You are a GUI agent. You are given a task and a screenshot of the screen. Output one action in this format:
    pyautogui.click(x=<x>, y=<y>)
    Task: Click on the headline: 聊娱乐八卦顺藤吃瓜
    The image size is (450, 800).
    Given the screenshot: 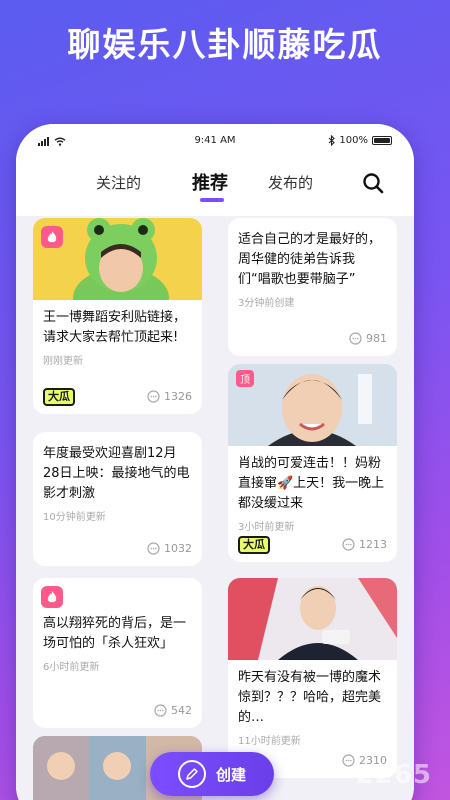 What is the action you would take?
    pyautogui.click(x=225, y=44)
    